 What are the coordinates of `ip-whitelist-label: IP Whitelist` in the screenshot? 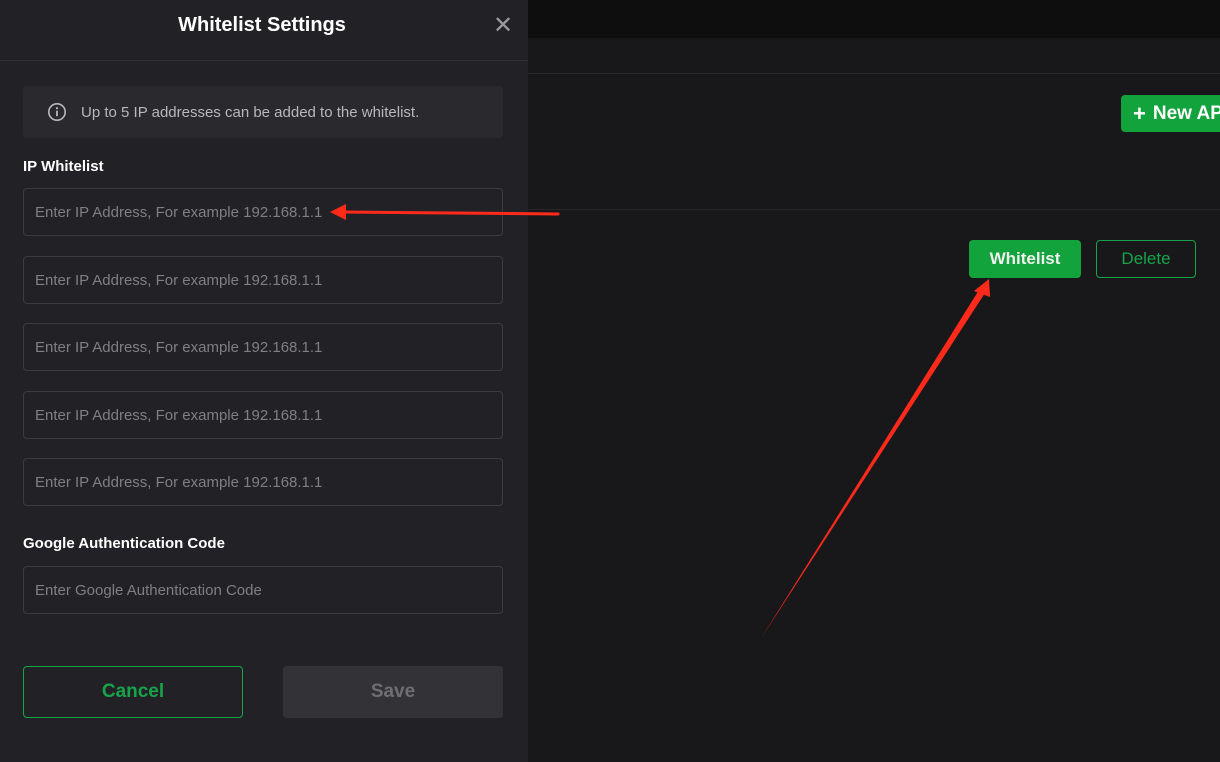 It's located at (63, 166).